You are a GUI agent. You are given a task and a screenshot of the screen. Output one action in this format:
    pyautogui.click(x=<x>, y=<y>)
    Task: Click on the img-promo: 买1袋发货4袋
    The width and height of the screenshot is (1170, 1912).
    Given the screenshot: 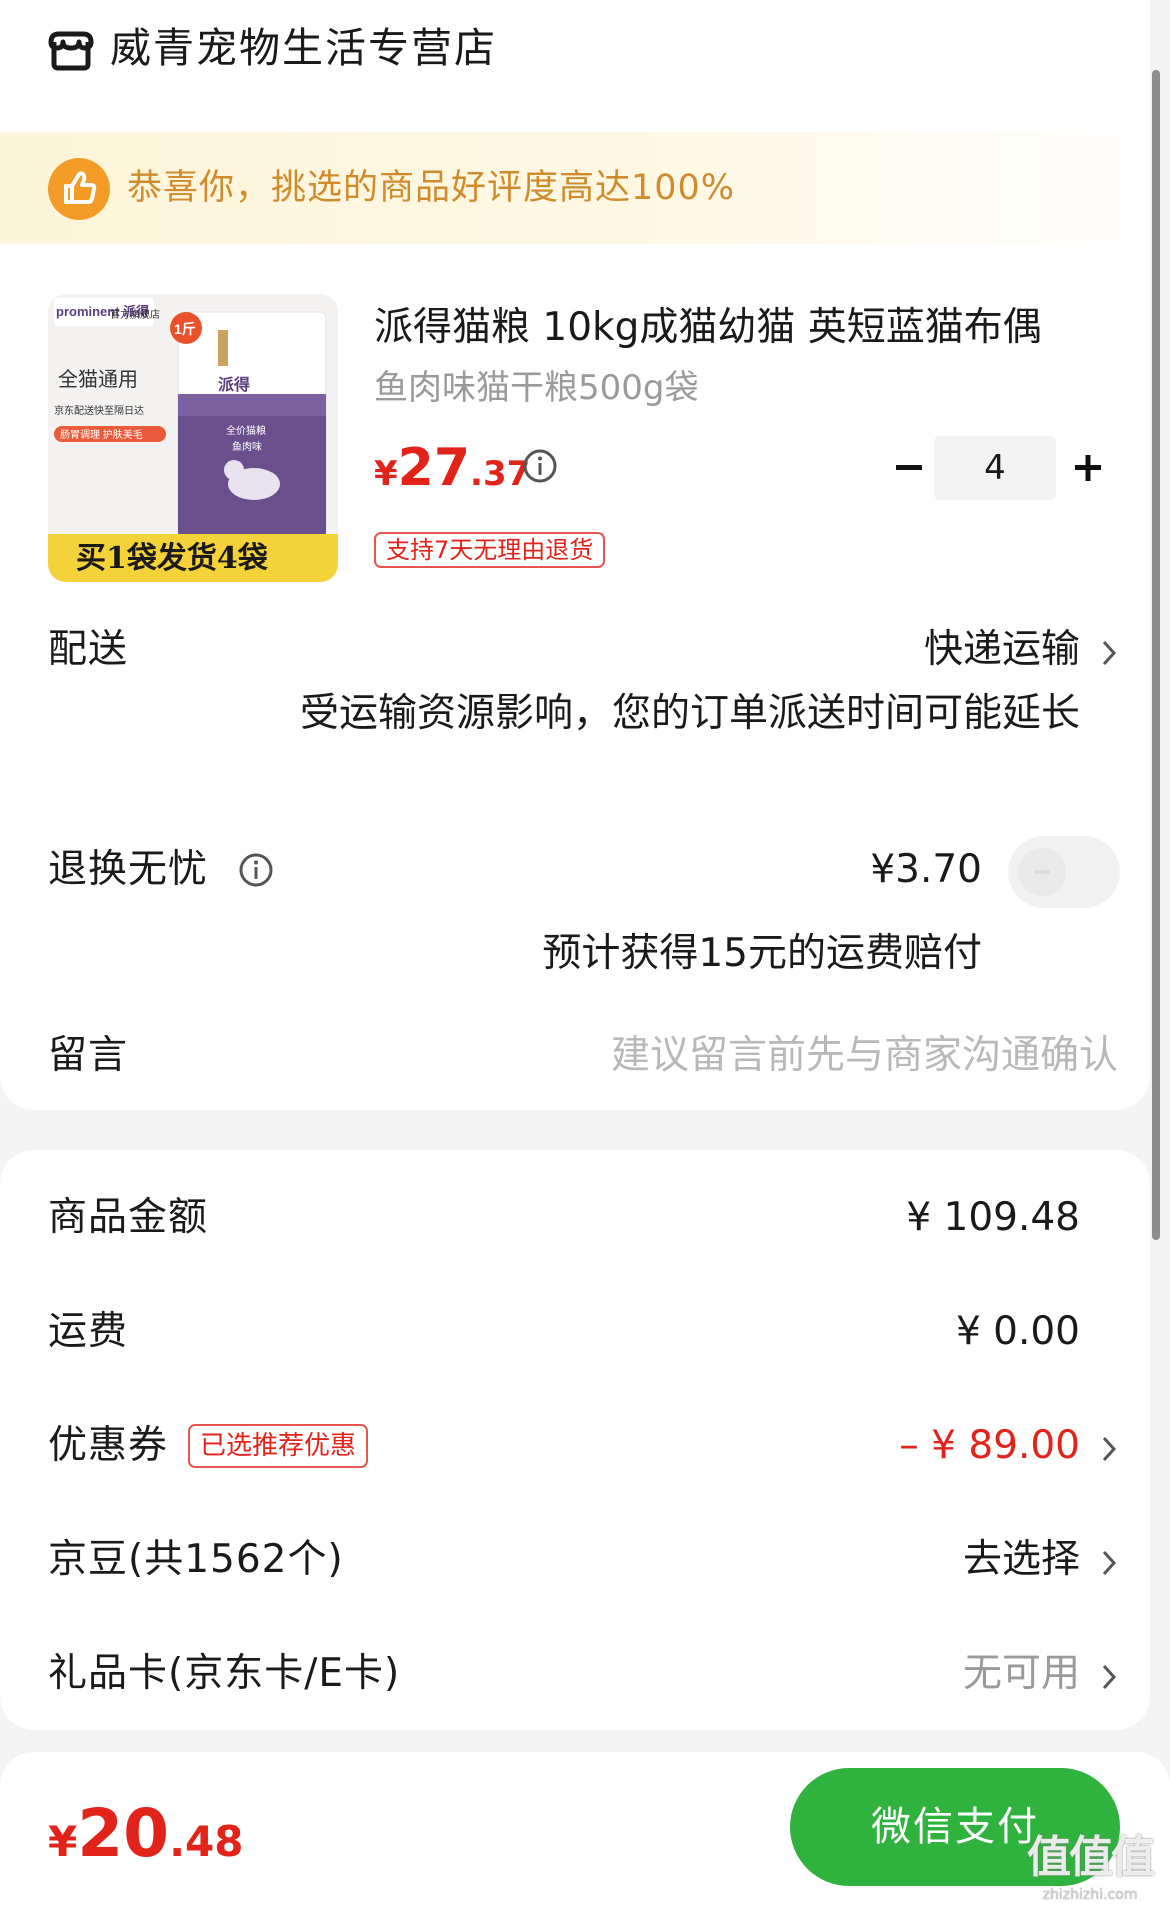 What is the action you would take?
    pyautogui.click(x=172, y=558)
    